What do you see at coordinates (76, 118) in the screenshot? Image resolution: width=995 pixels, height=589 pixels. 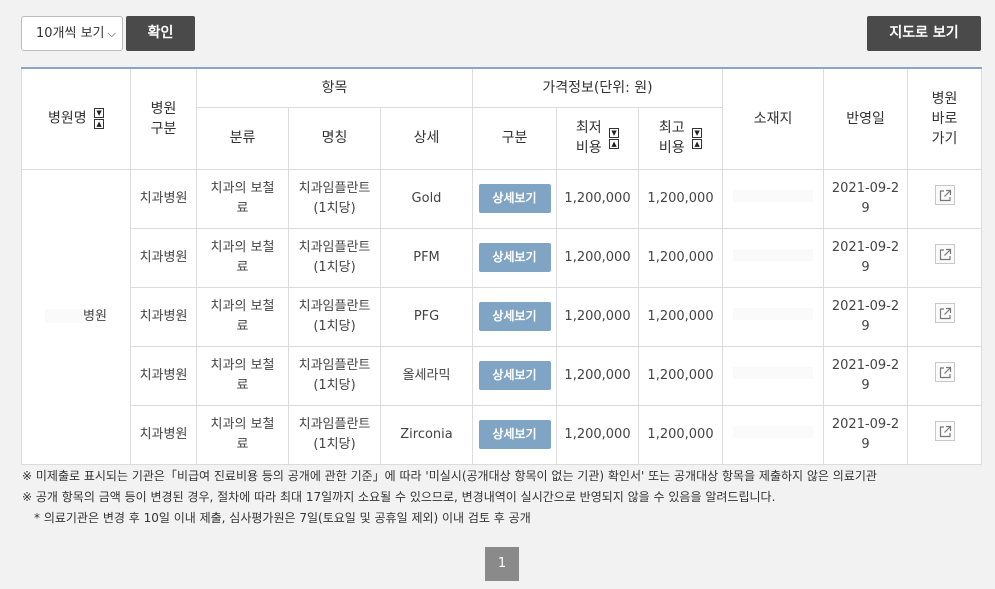 I see `header-hospital-name: 병원명 ▼ ▲` at bounding box center [76, 118].